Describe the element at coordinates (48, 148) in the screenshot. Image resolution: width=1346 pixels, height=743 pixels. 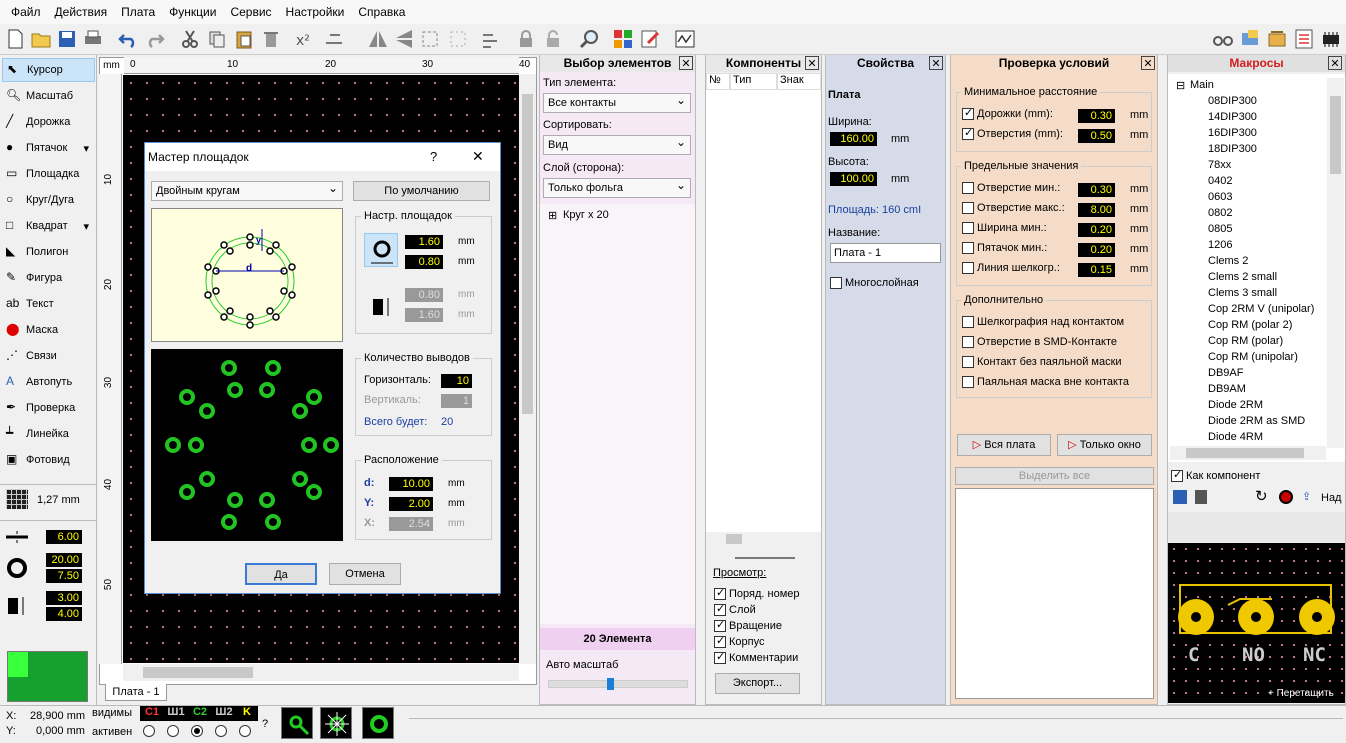
I see `tool-pad: ● Пятачок ▾` at that location.